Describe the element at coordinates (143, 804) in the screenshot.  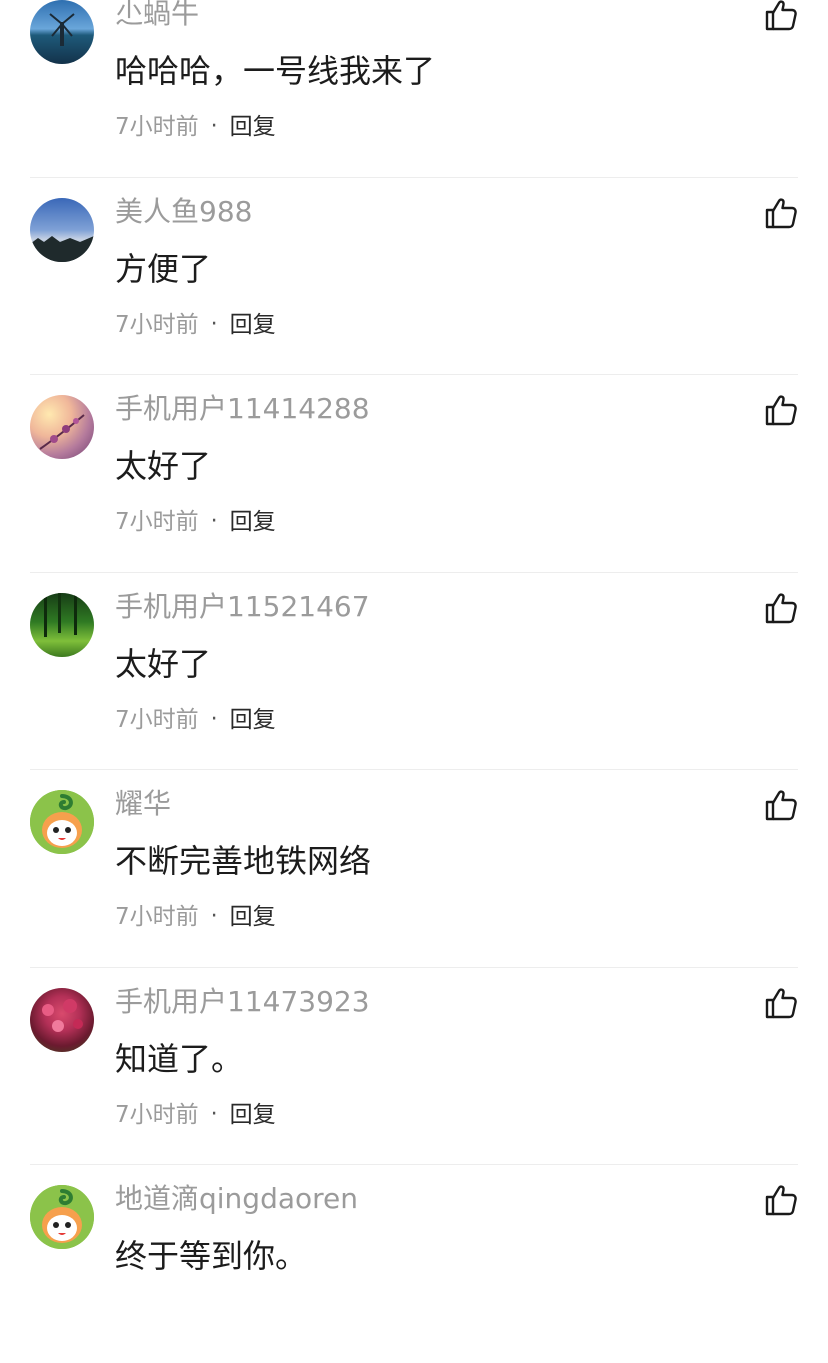
I see `username: 耀华` at that location.